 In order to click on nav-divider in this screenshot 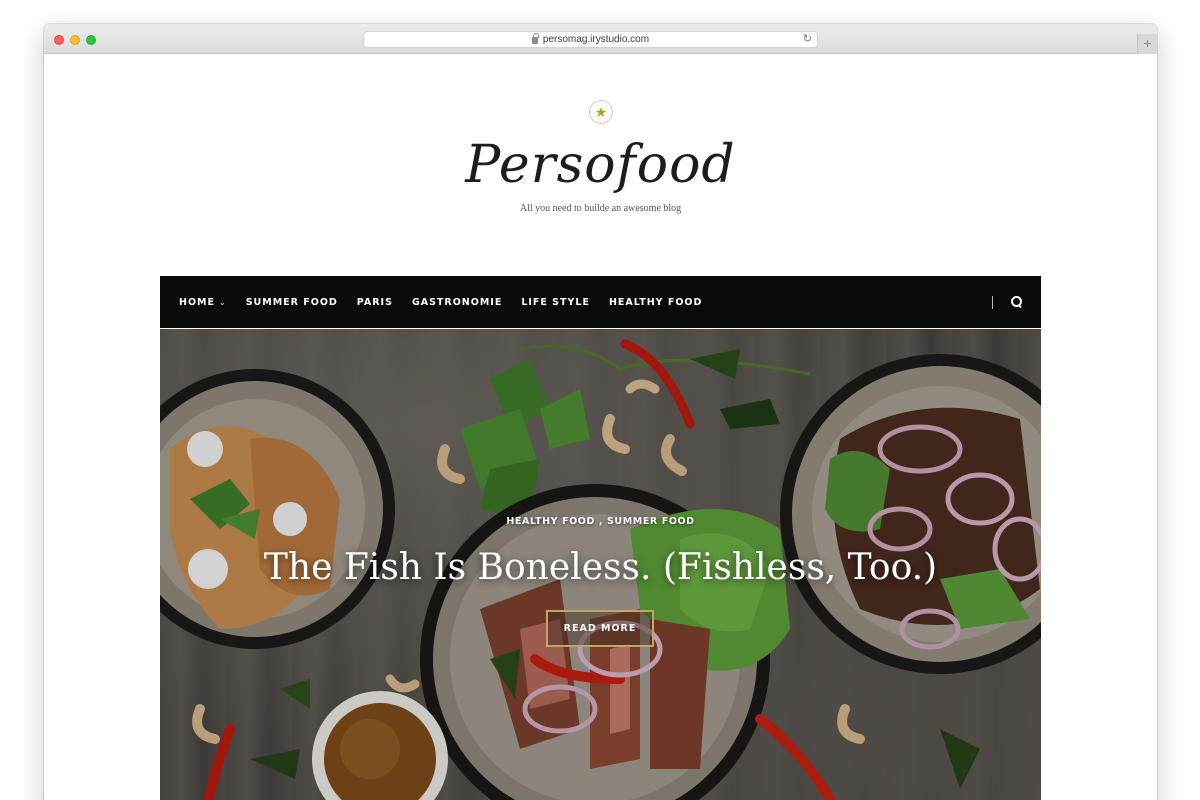, I will do `click(992, 302)`.